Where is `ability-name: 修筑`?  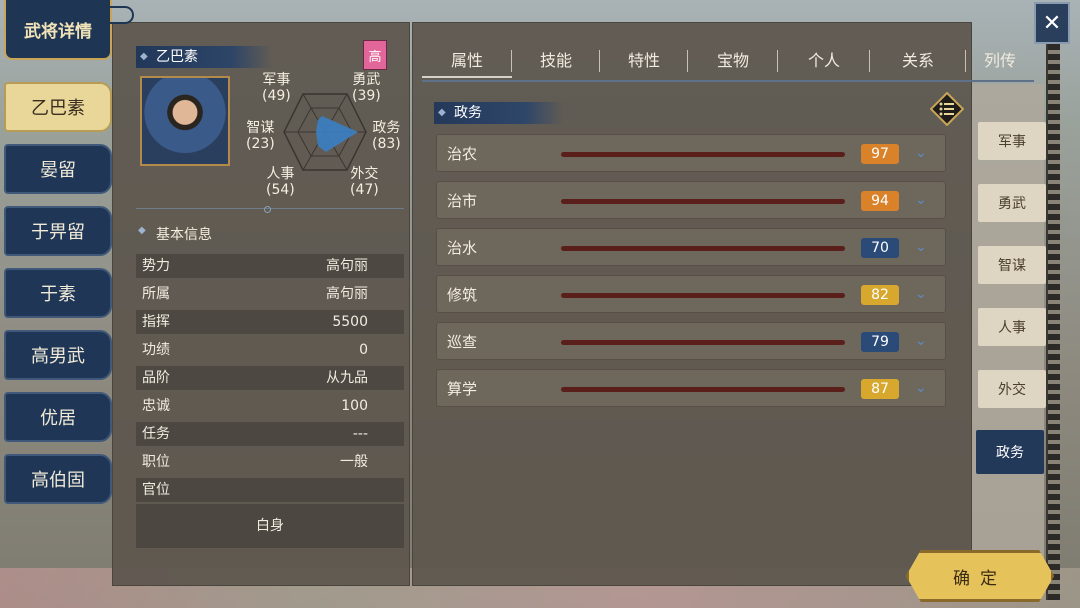 ability-name: 修筑 is located at coordinates (462, 295).